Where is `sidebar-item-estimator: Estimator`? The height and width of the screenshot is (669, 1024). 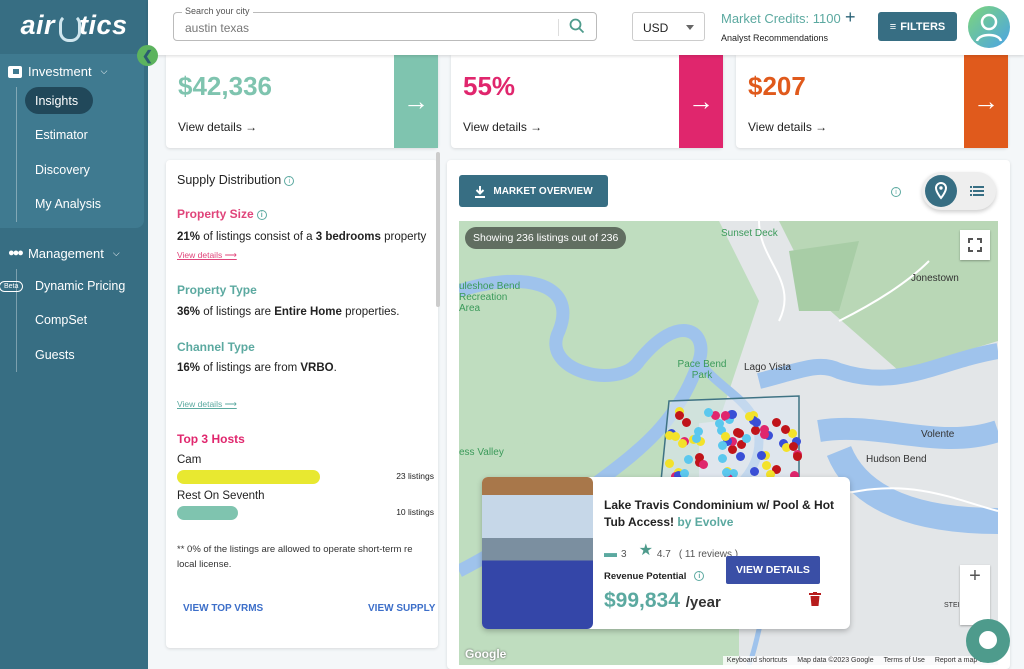
sidebar-item-estimator: Estimator is located at coordinates (84, 135).